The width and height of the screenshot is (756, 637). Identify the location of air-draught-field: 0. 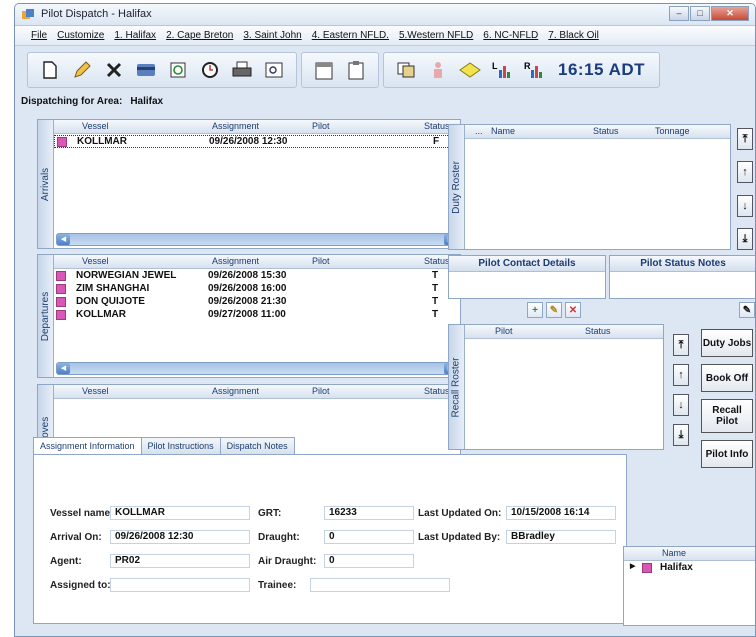
(369, 561).